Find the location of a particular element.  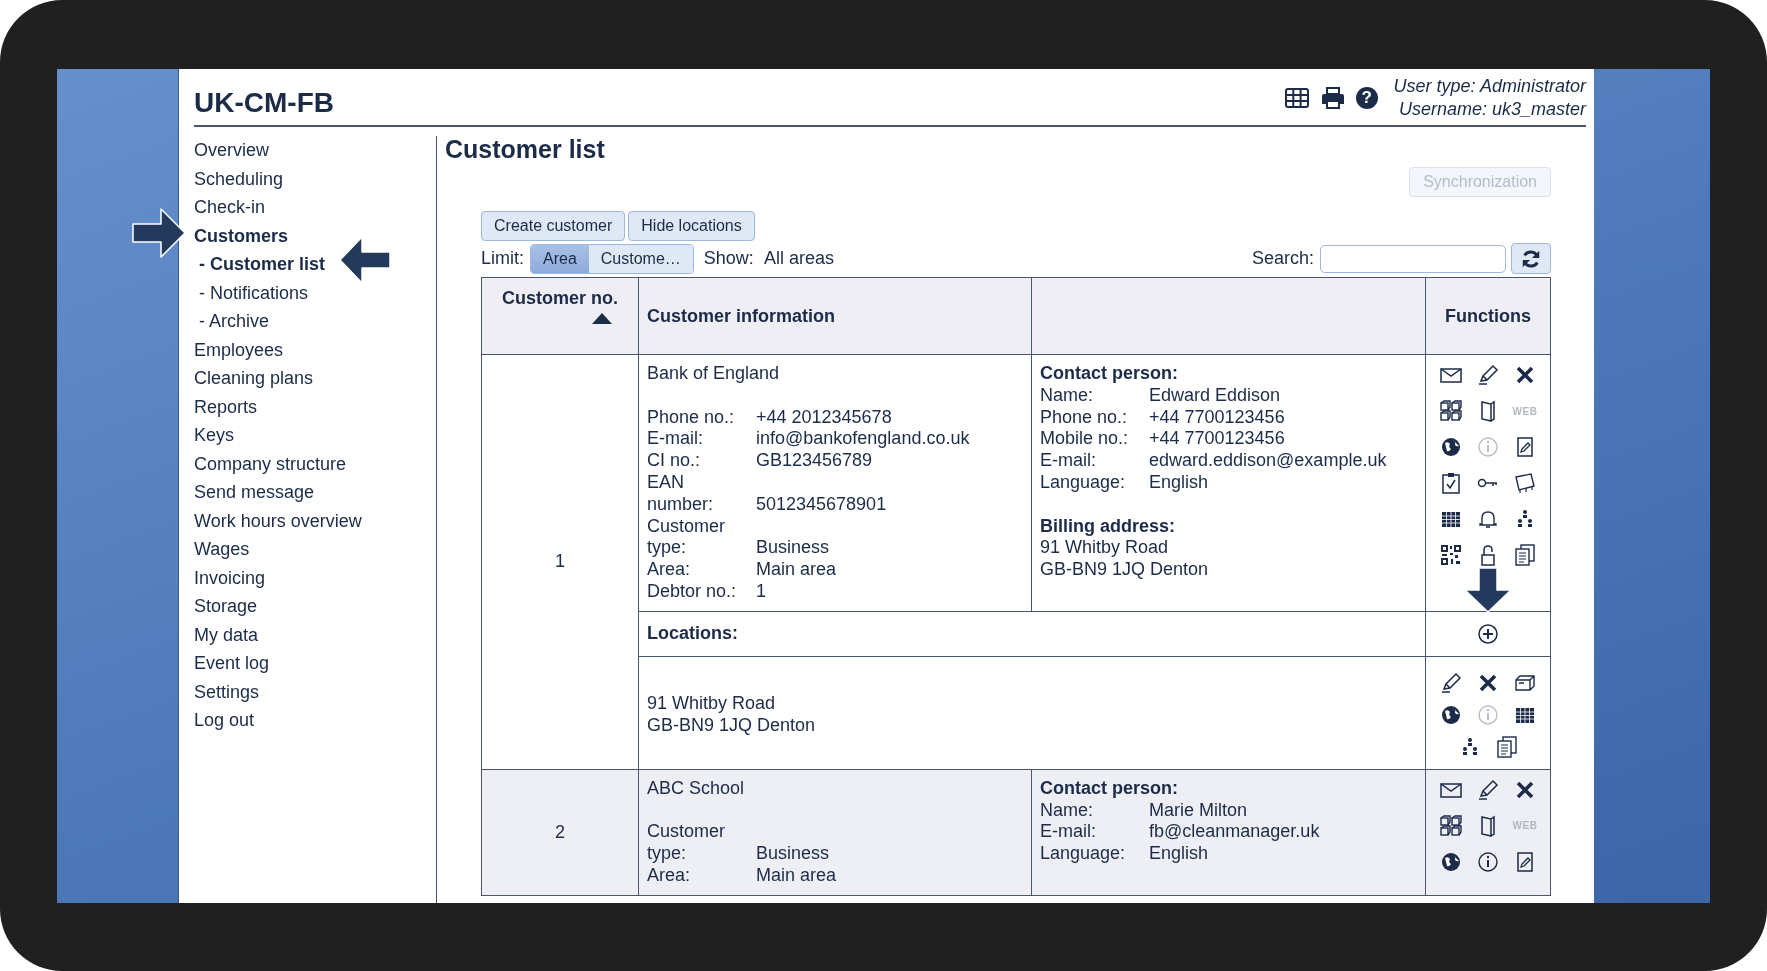

field-label: Mobile no.: is located at coordinates (1085, 439).